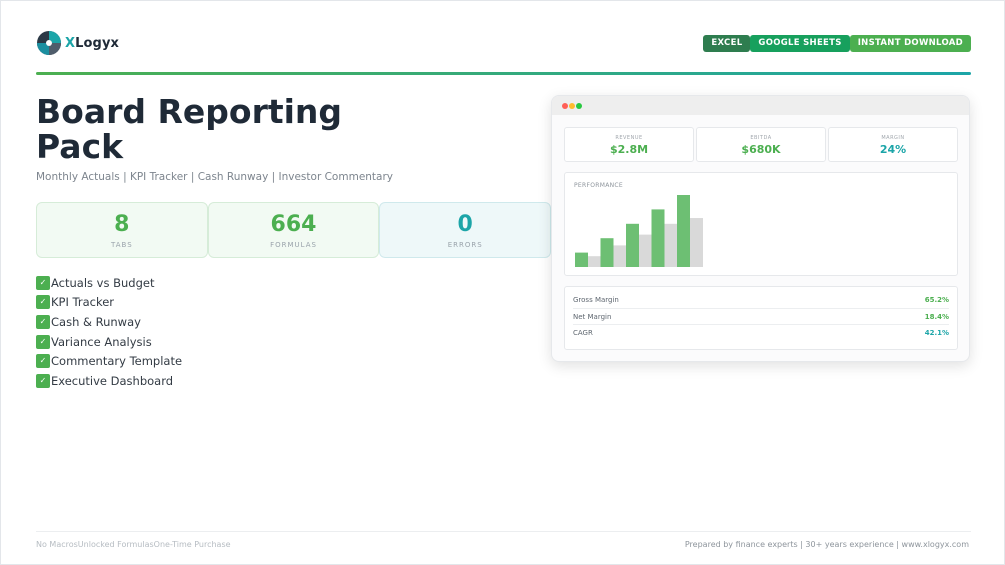 This screenshot has height=565, width=1005. Describe the element at coordinates (727, 43) in the screenshot. I see `badge-excel: EXCEL` at that location.